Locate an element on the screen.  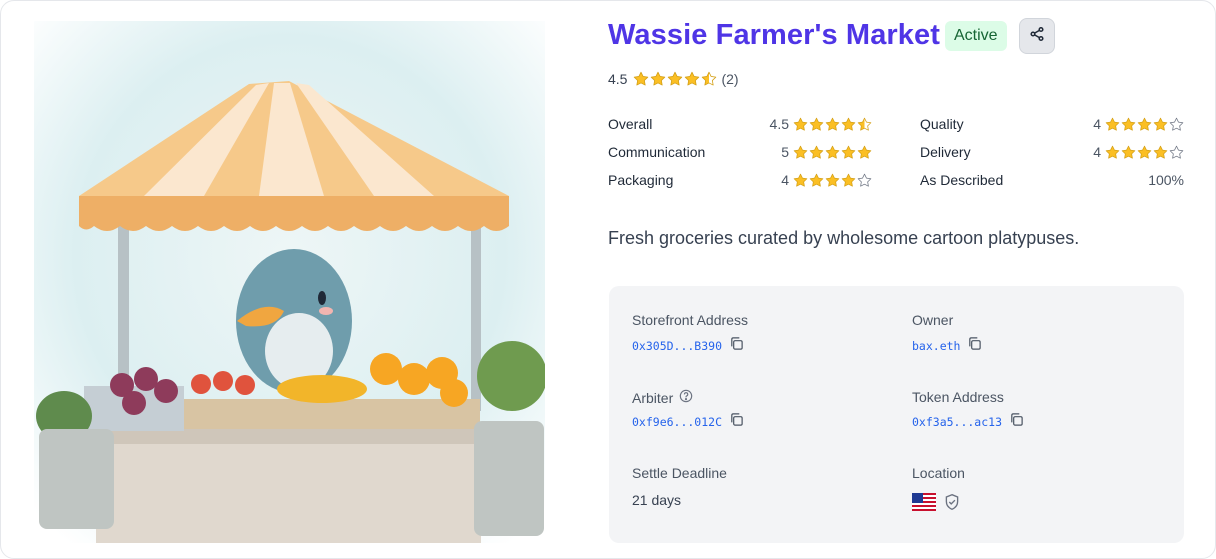
help-circle-icon is located at coordinates (686, 397).